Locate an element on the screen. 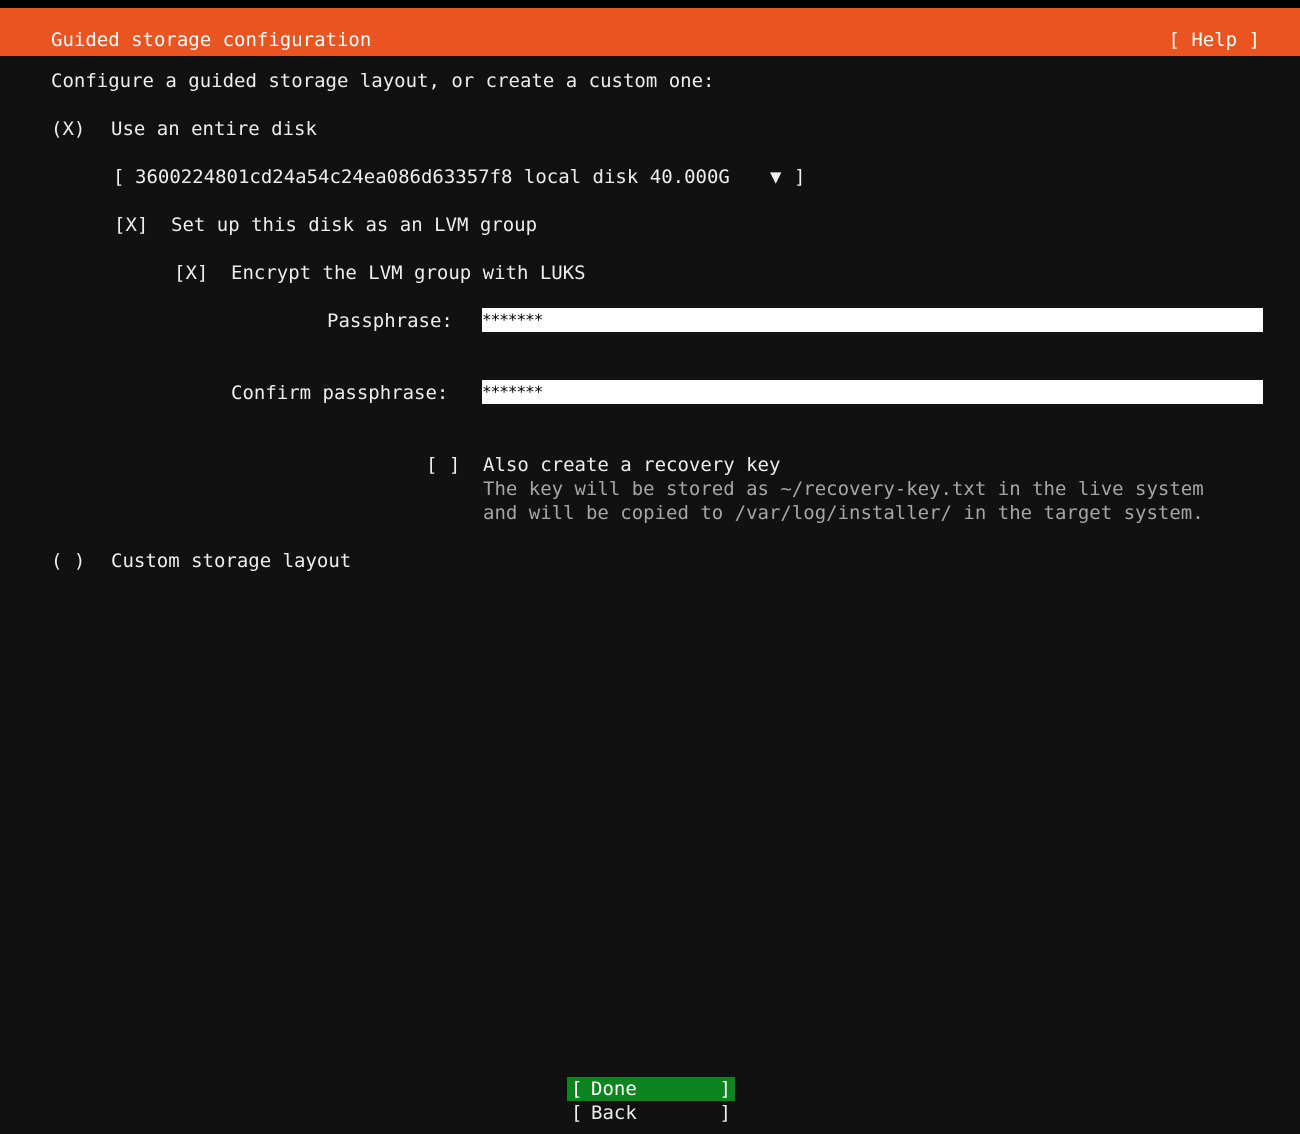 Image resolution: width=1300 pixels, height=1134 pixels. entire-disk-label: Use an entire disk is located at coordinates (214, 129).